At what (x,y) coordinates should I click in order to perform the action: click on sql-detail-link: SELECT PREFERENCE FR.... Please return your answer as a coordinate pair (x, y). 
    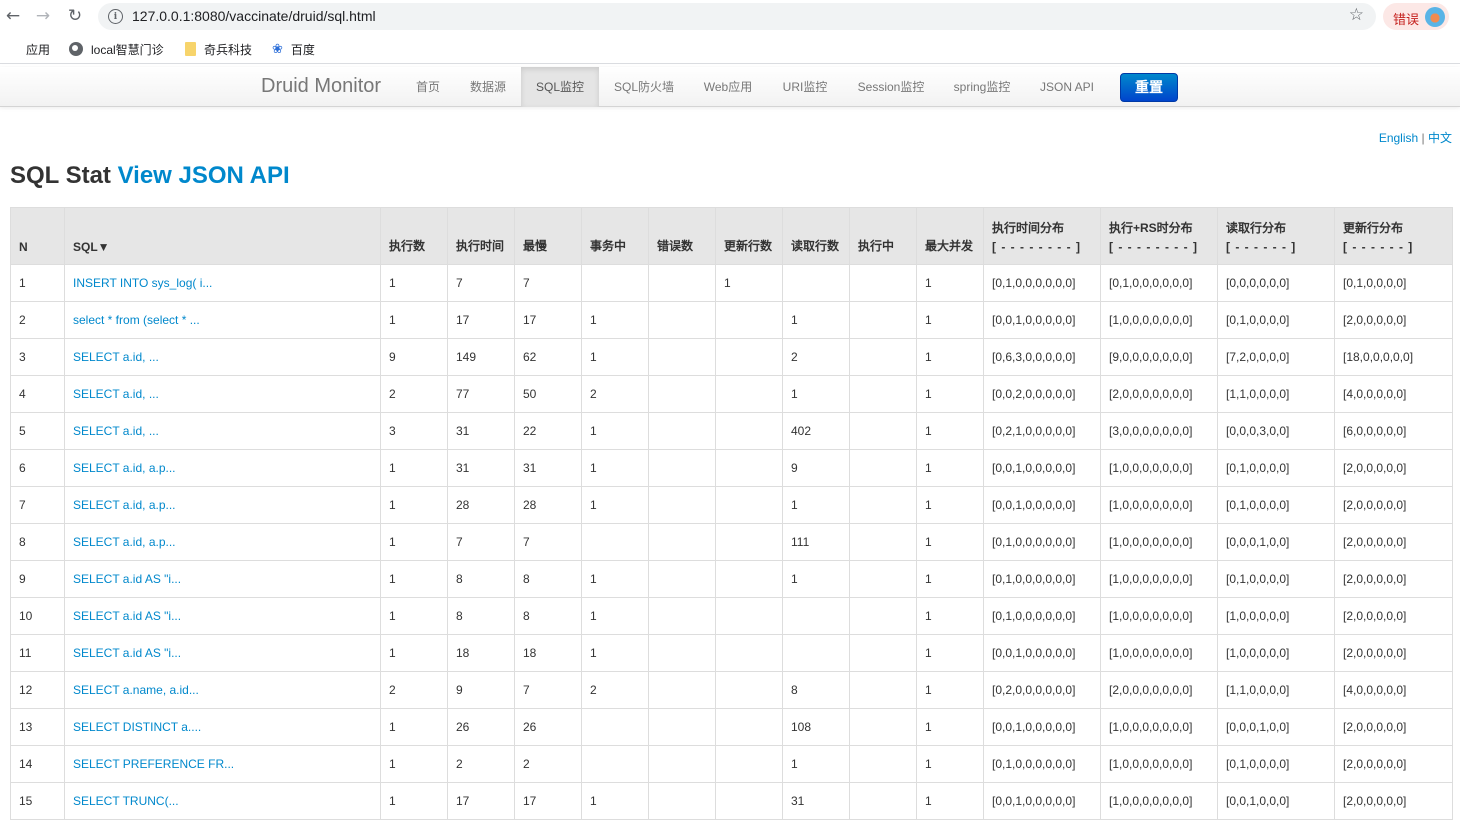
    Looking at the image, I should click on (153, 764).